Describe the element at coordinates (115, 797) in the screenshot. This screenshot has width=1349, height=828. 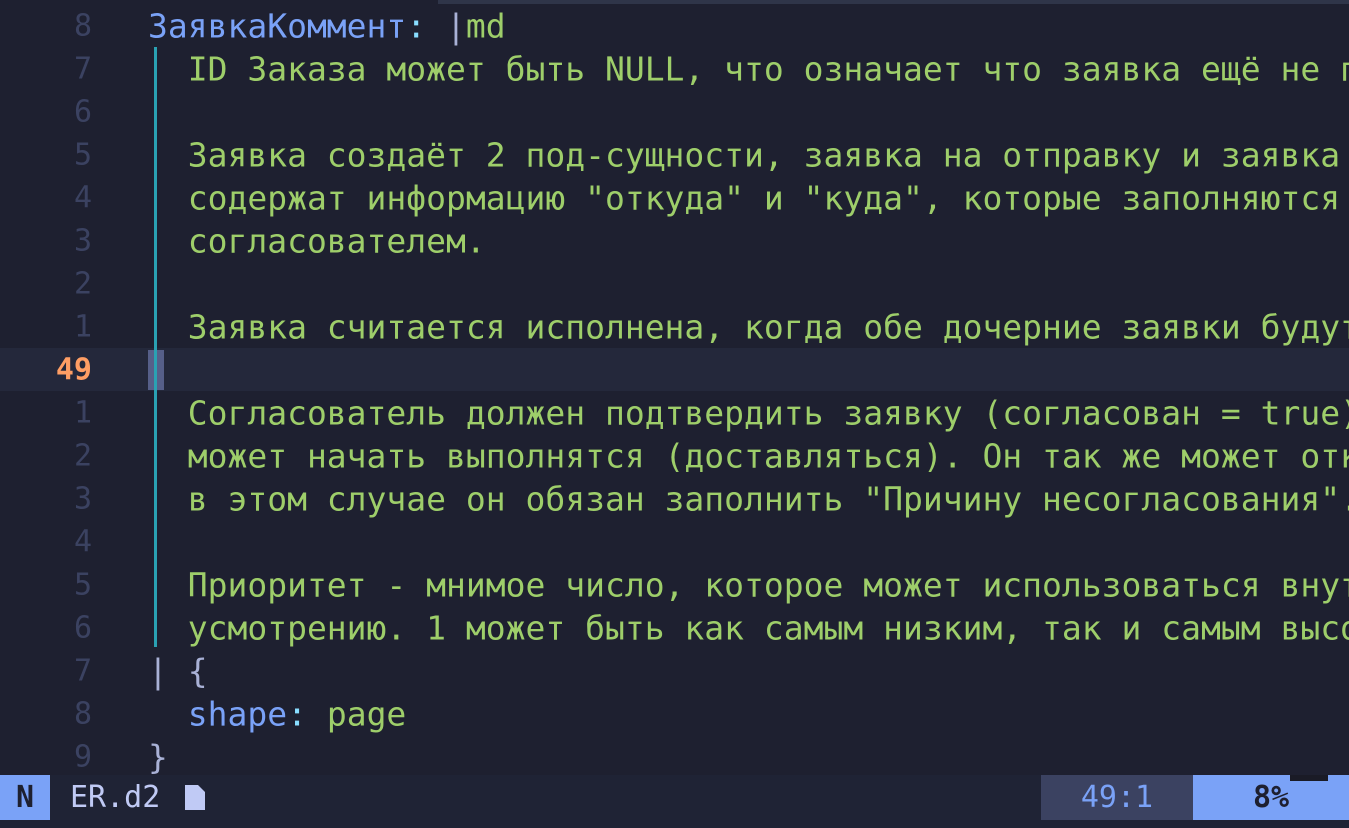
I see `file-name: ER.d2` at that location.